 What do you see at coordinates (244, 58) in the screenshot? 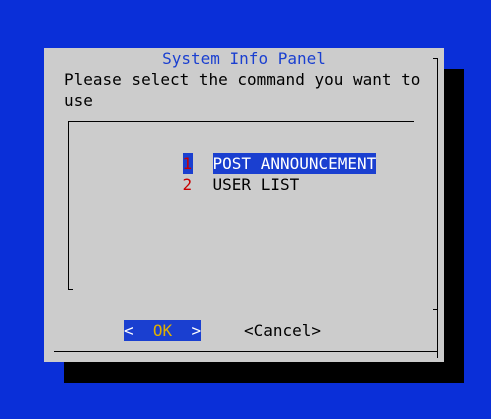
I see `dialog-title: System Info Panel` at bounding box center [244, 58].